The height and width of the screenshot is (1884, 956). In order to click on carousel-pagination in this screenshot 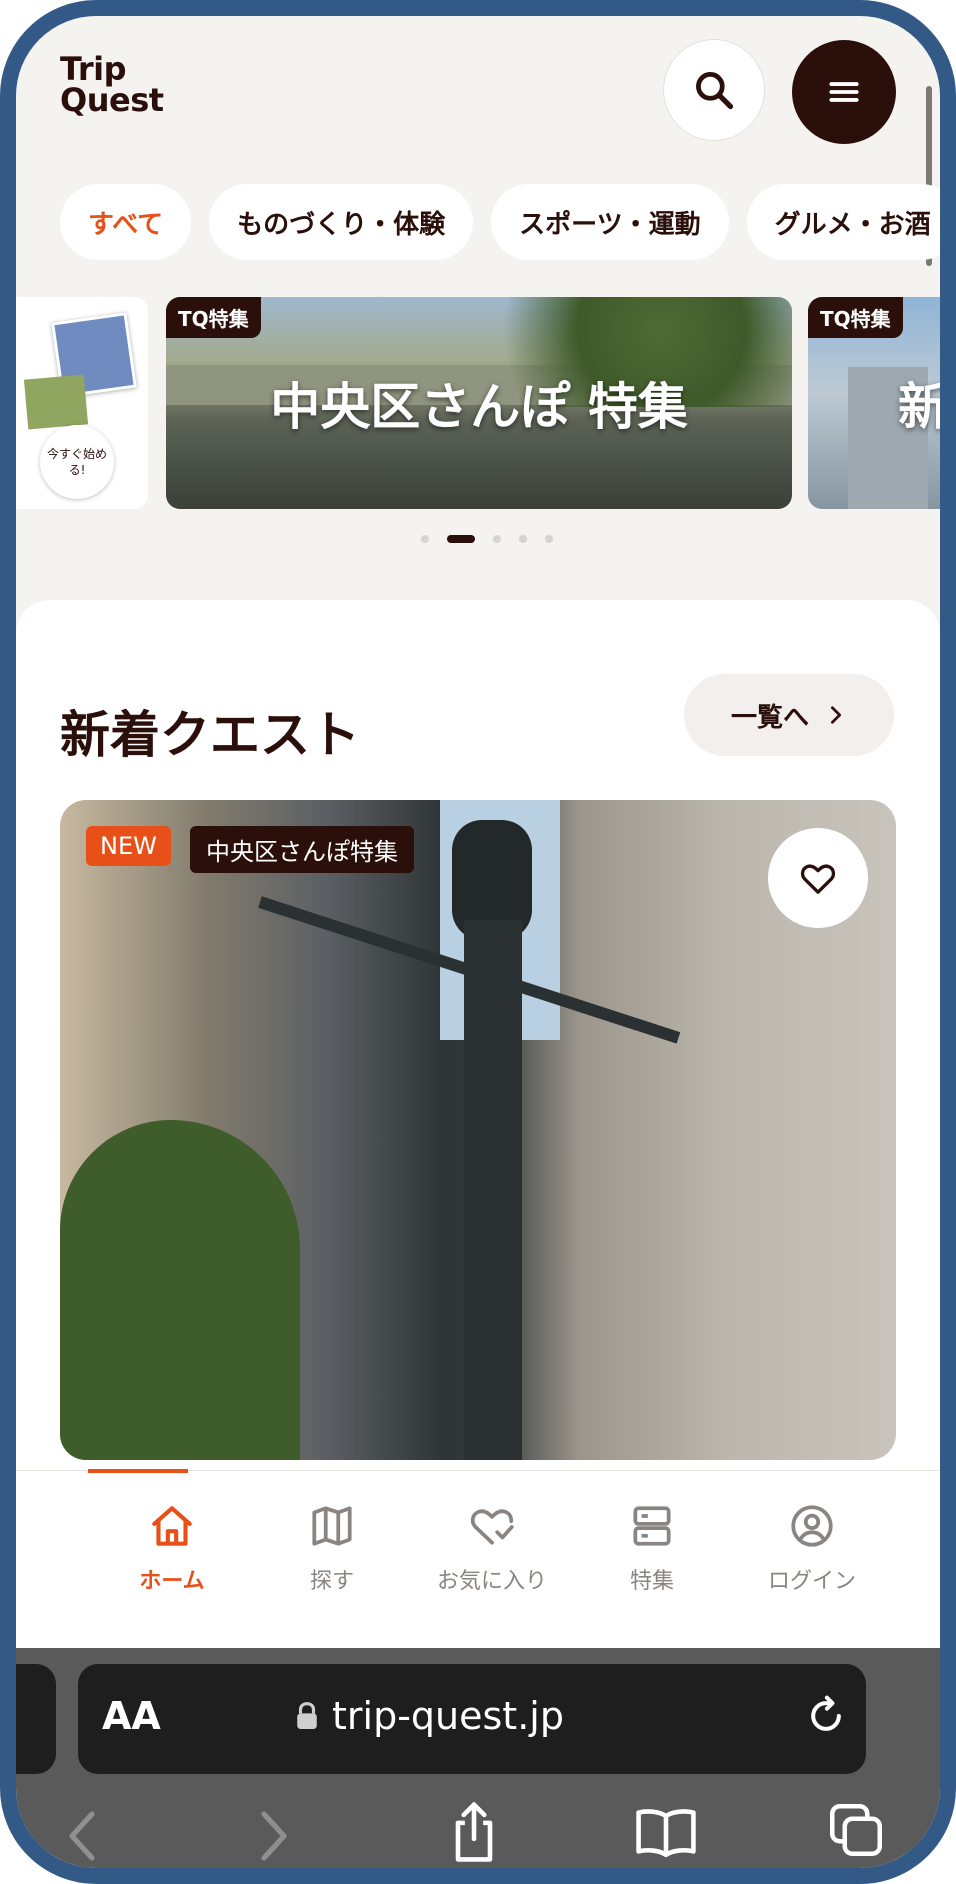, I will do `click(487, 539)`.